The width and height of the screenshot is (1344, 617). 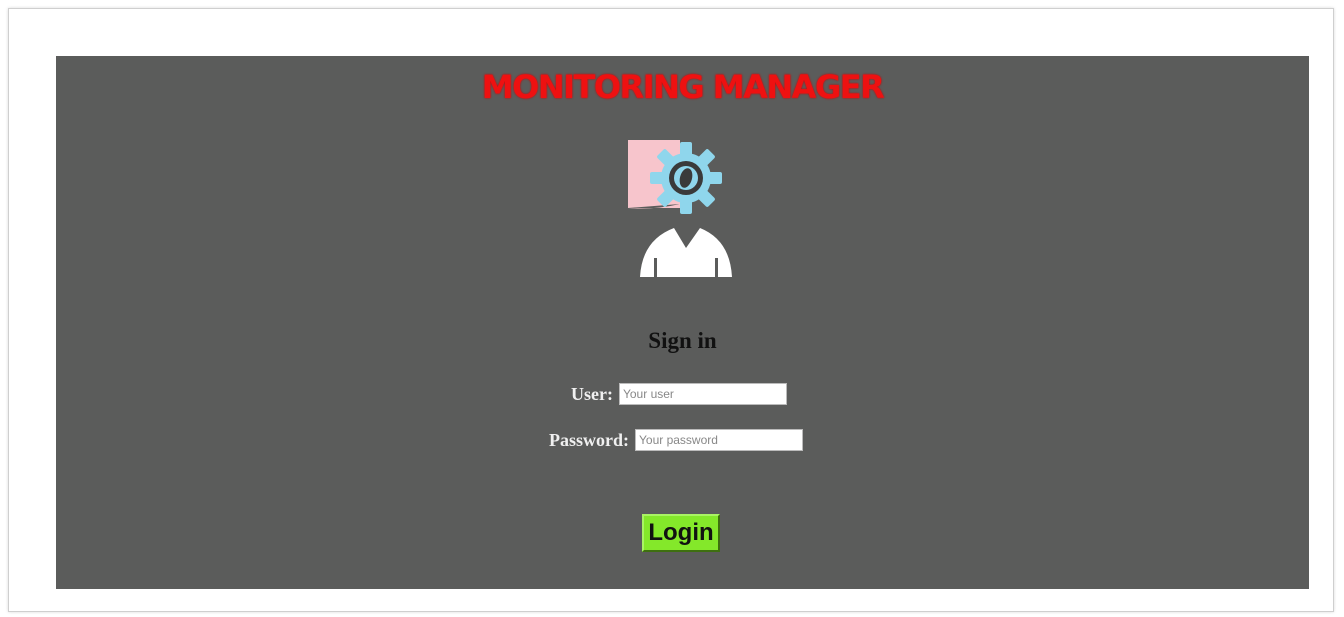 What do you see at coordinates (683, 87) in the screenshot?
I see `app-title: MONITORING MANAGER` at bounding box center [683, 87].